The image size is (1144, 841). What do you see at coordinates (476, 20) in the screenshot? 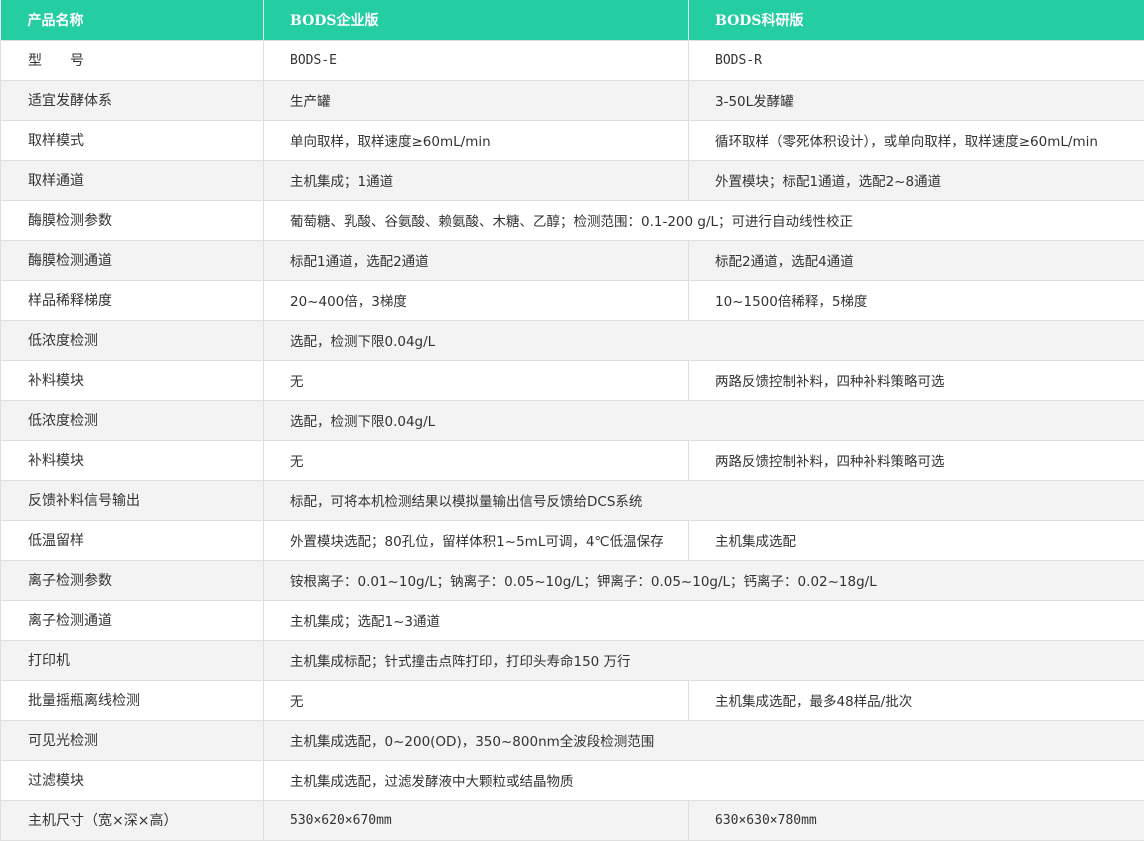
I see `header-enterprise-edition: BODS企业版` at bounding box center [476, 20].